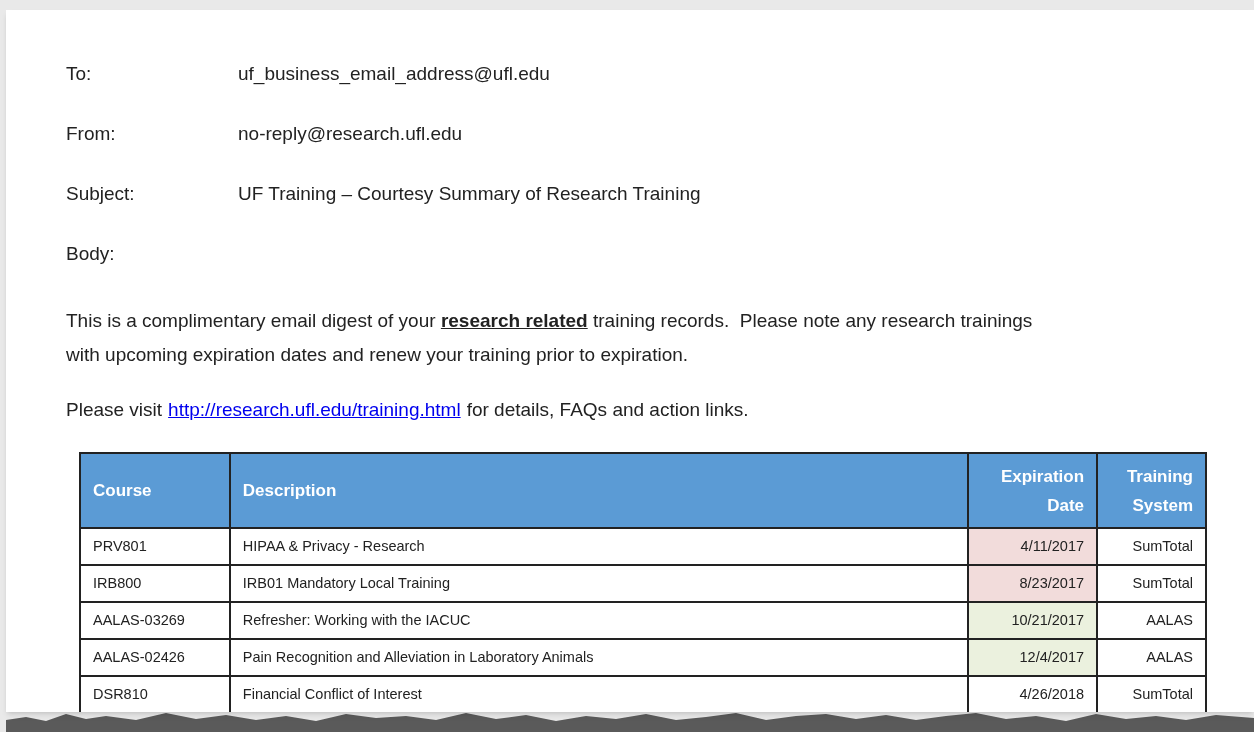 This screenshot has height=732, width=1254. I want to click on column-header: Description, so click(599, 490).